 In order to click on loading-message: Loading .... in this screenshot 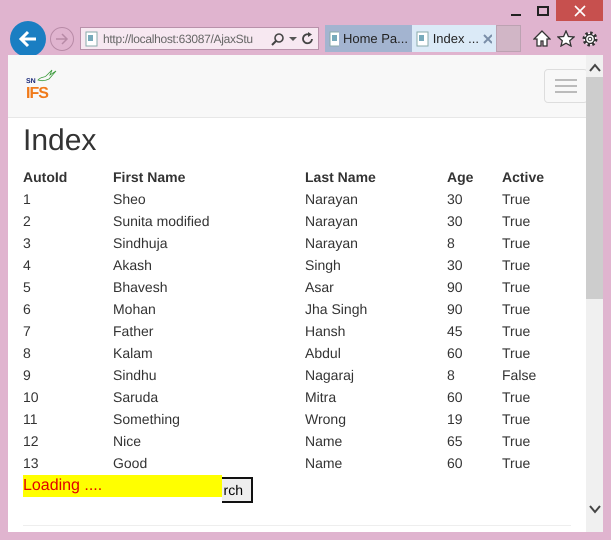, I will do `click(122, 486)`.